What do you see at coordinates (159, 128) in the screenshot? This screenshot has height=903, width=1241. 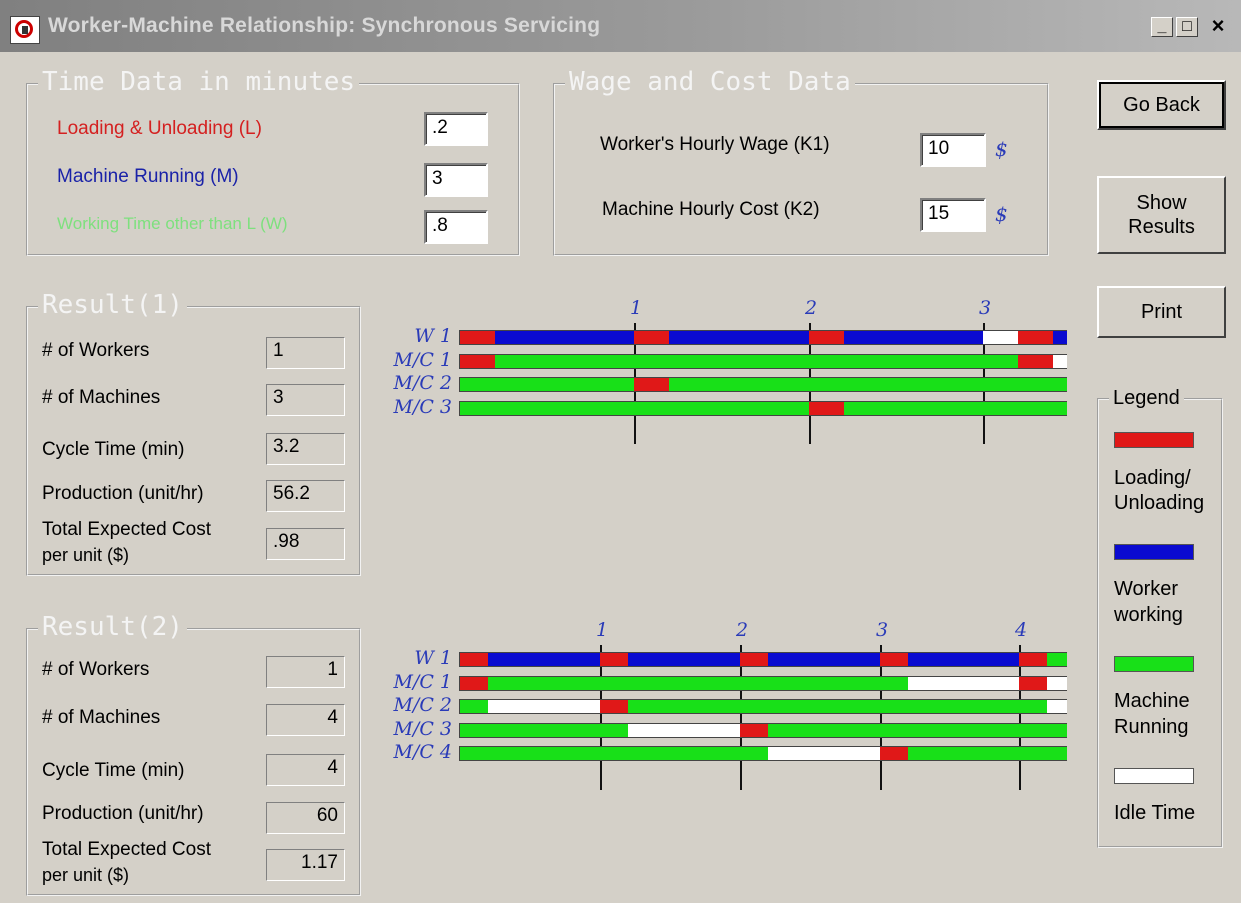 I see `loading-label: Loading & Unloading (L)` at bounding box center [159, 128].